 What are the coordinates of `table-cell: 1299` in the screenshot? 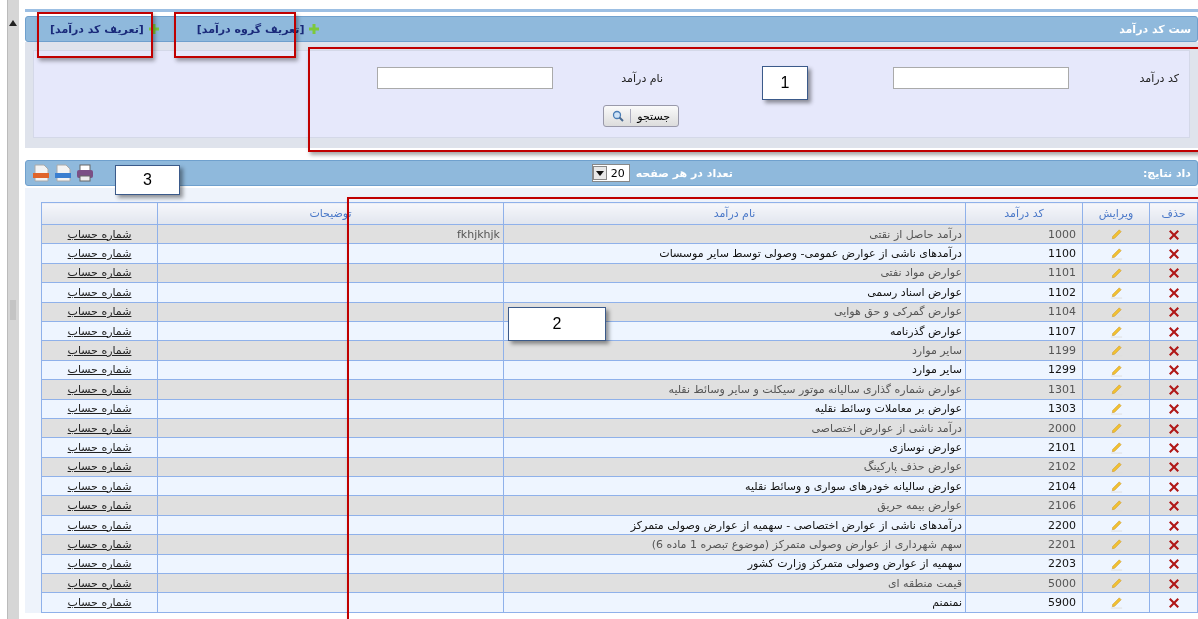 It's located at (1024, 370).